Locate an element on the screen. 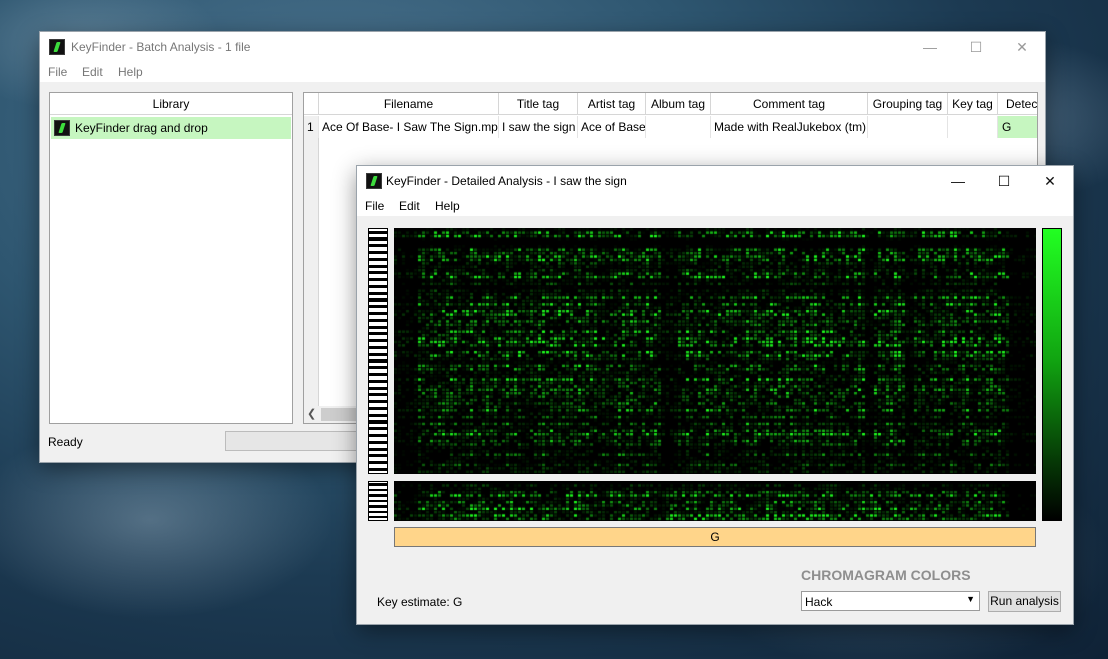 This screenshot has height=659, width=1108. row-number-header is located at coordinates (311, 104).